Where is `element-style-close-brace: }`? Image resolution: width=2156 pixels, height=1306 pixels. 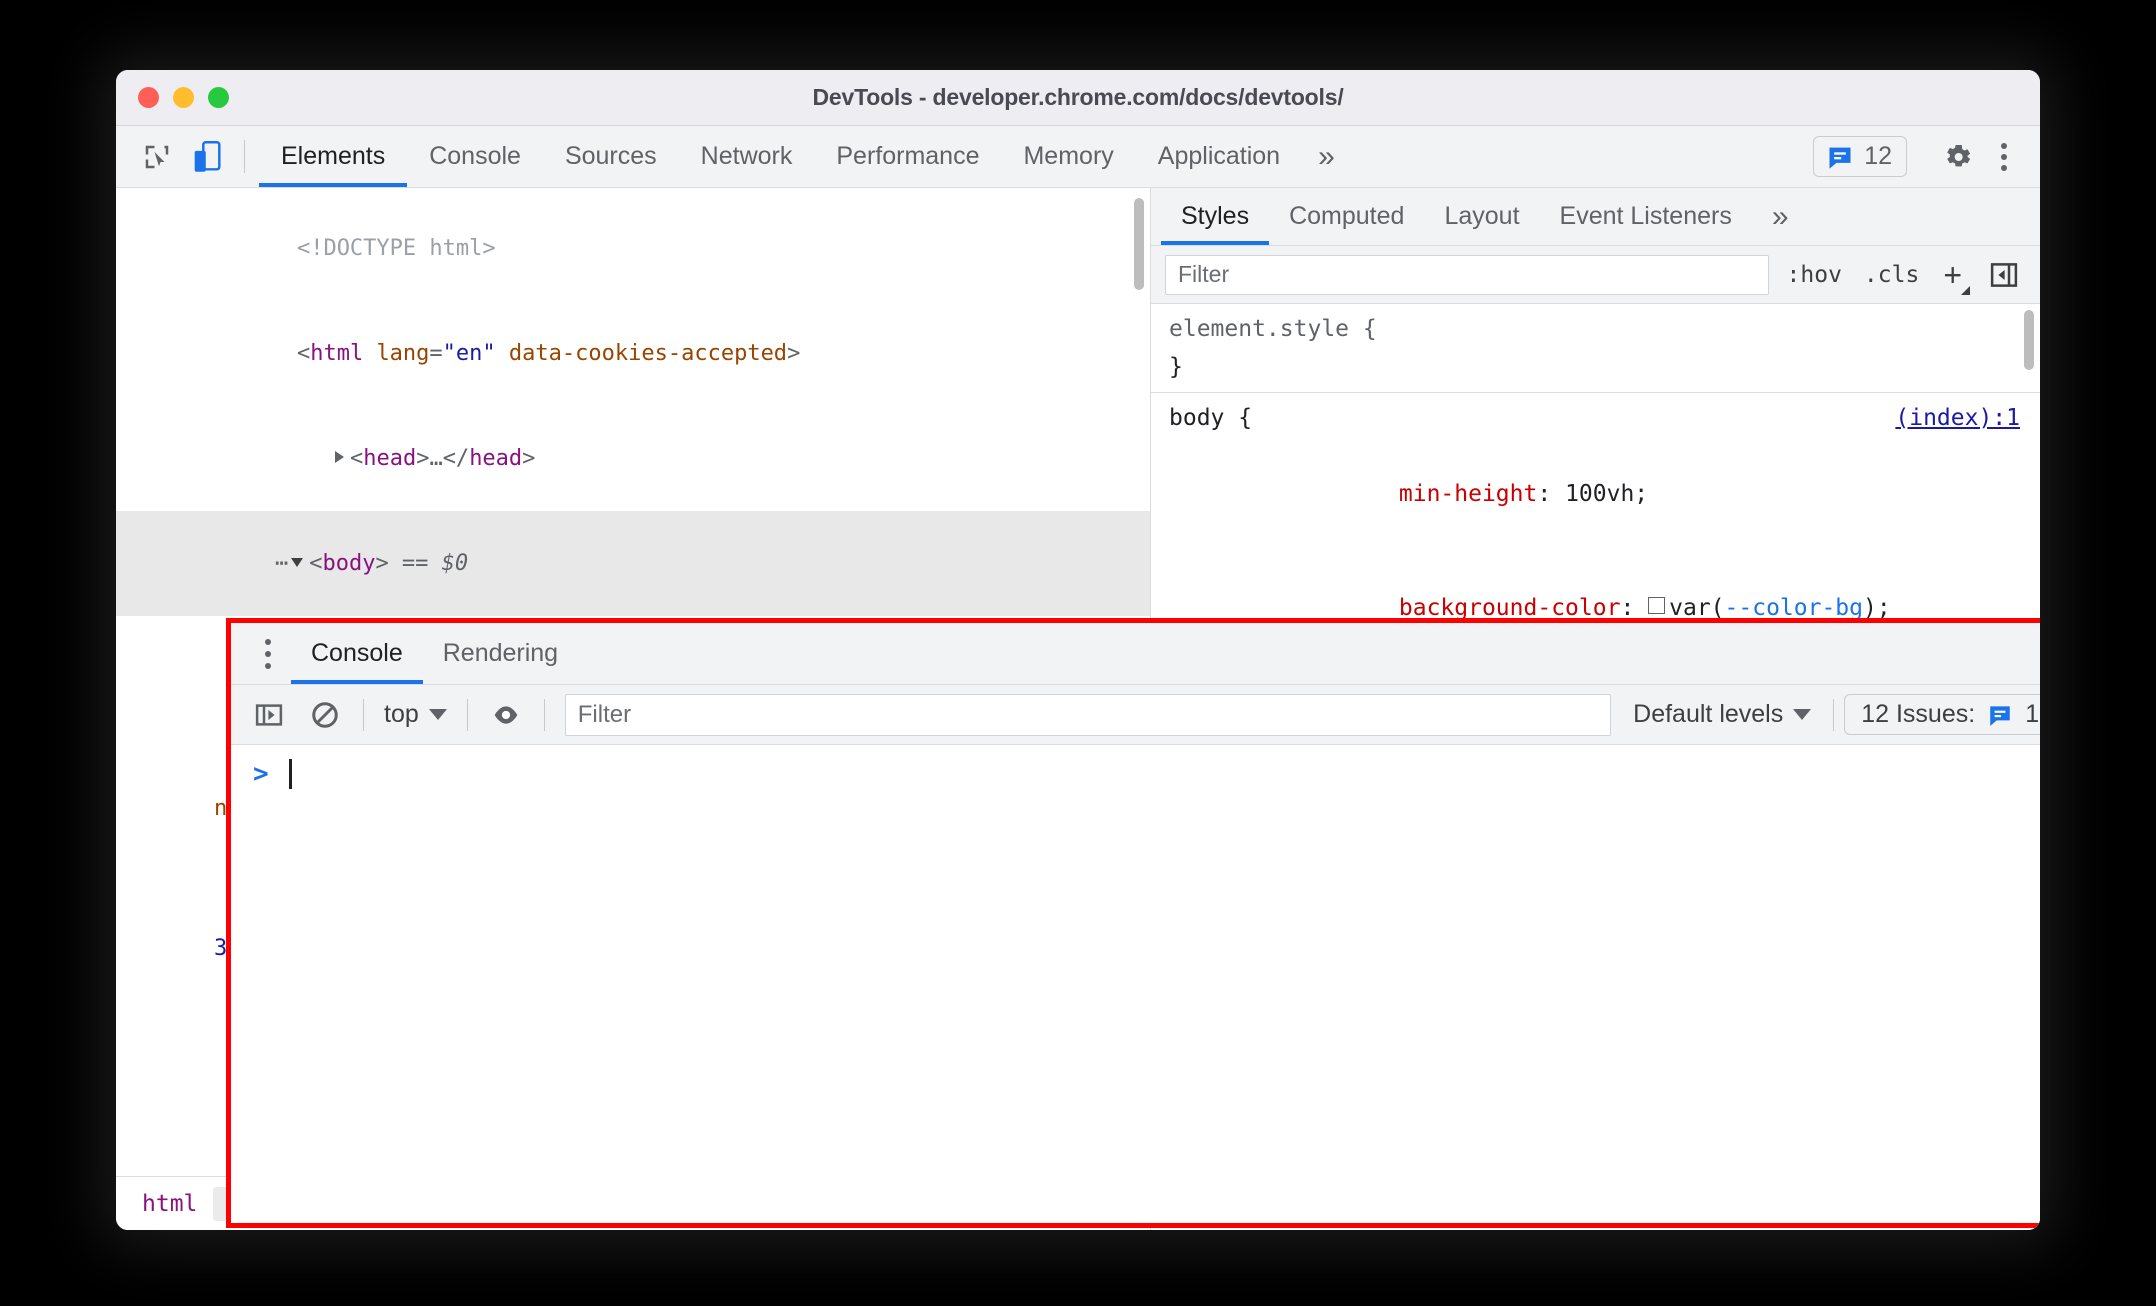
element-style-close-brace: } is located at coordinates (1176, 367).